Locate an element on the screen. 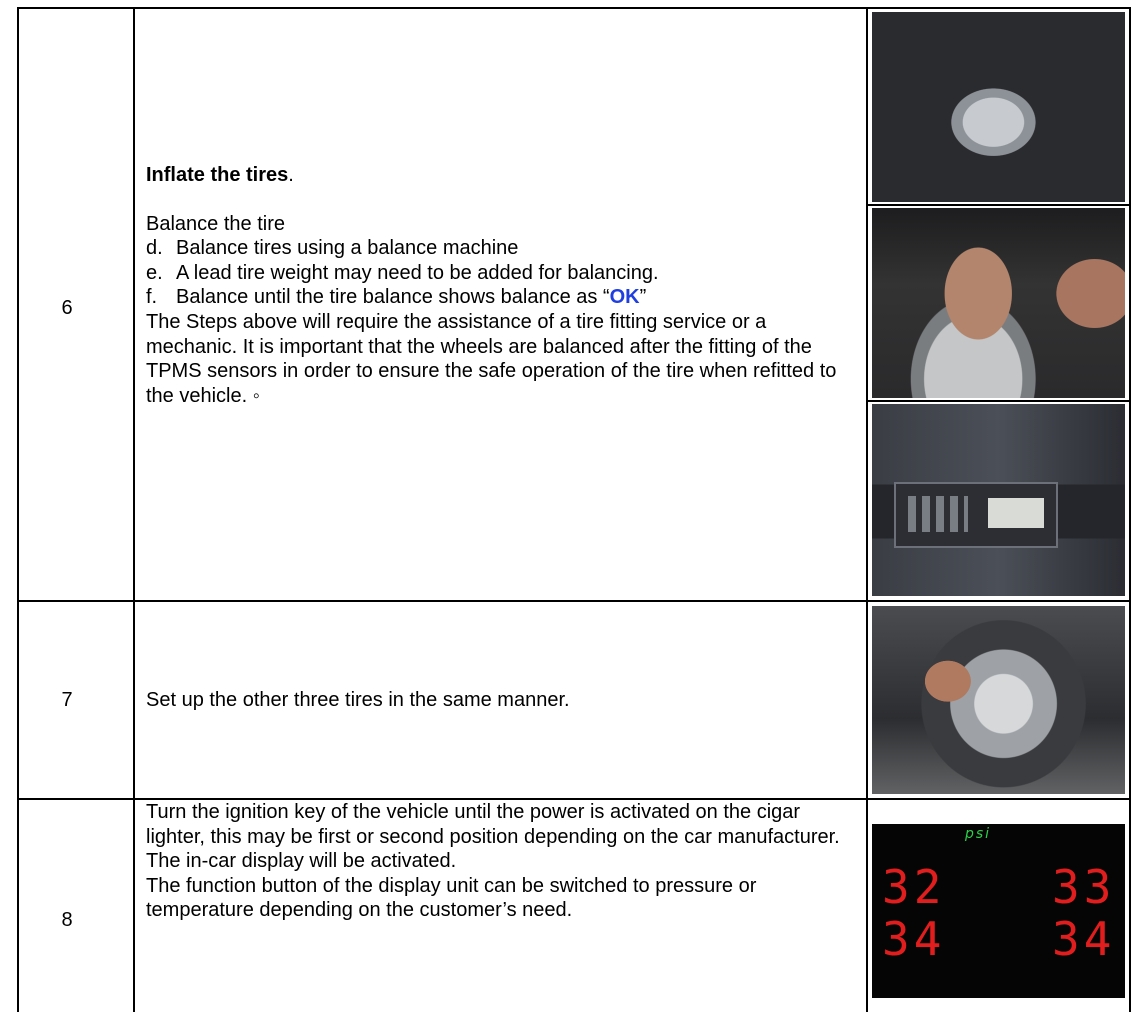 Image resolution: width=1132 pixels, height=1012 pixels. photo-adding-weight is located at coordinates (998, 303).